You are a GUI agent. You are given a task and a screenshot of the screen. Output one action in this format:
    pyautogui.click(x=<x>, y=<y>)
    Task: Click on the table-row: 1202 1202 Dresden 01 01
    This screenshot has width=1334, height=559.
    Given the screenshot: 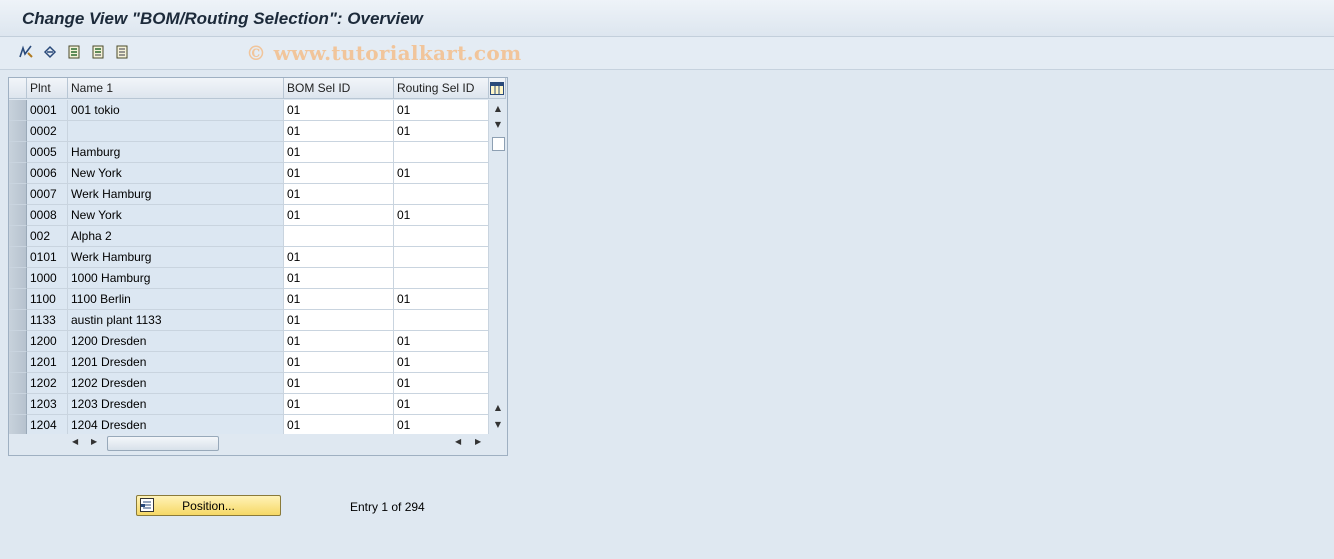 What is the action you would take?
    pyautogui.click(x=249, y=383)
    